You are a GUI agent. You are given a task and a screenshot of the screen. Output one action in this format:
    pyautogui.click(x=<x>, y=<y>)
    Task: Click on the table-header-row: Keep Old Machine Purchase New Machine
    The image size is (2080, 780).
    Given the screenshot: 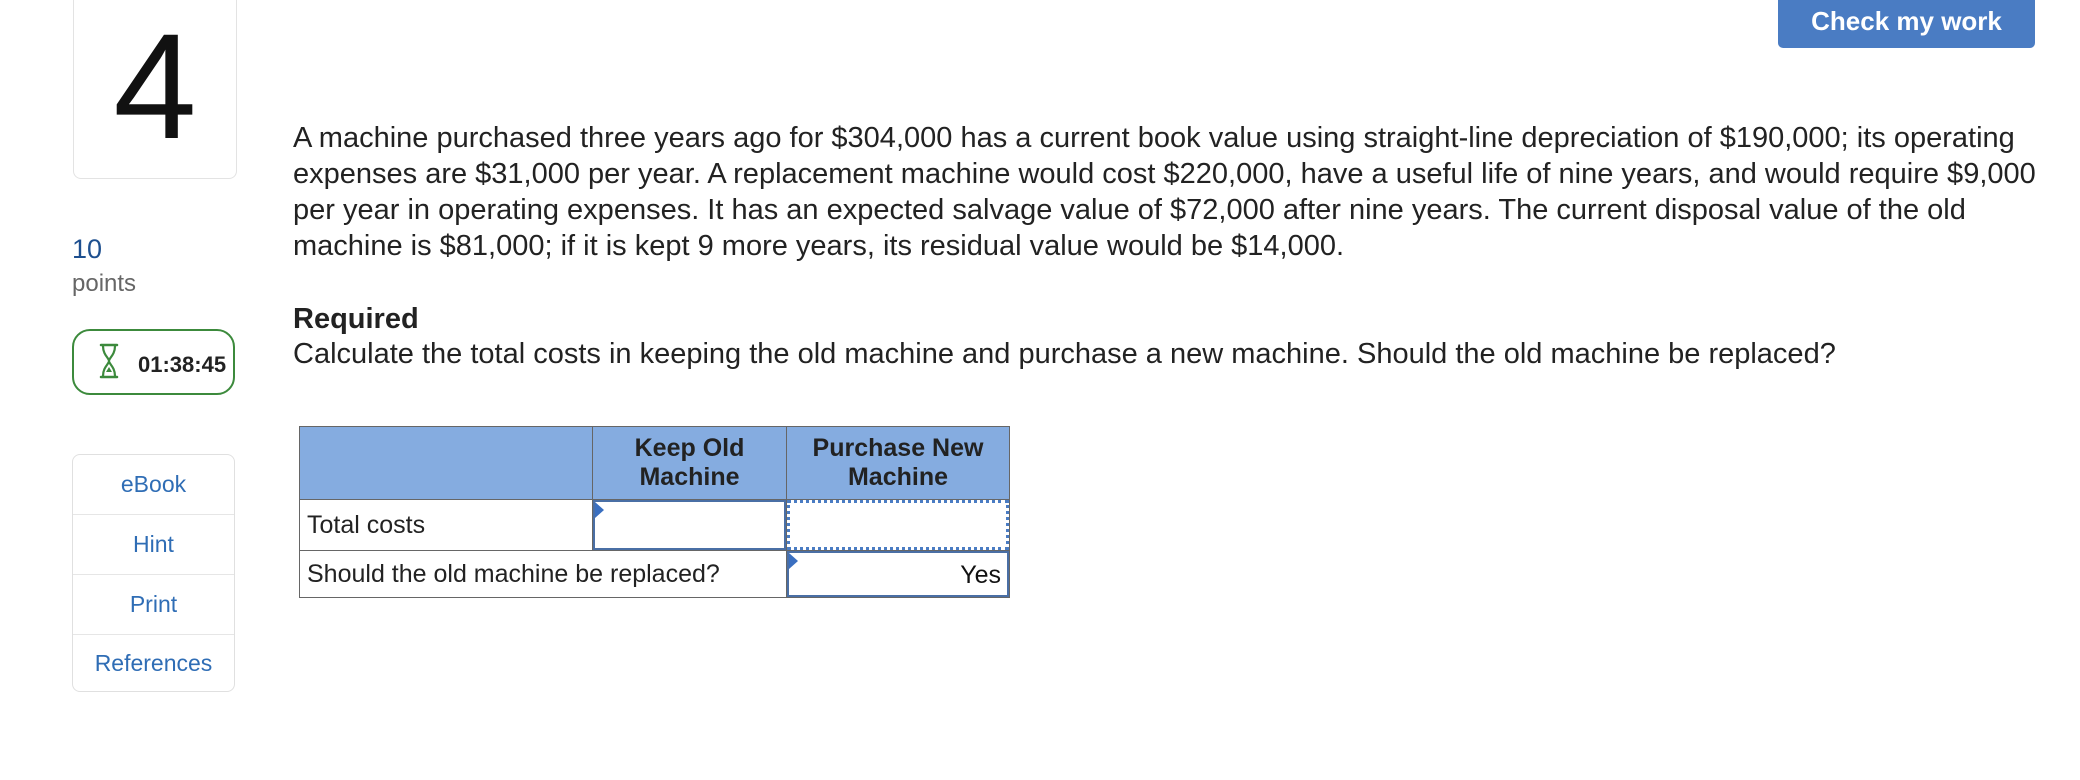 What is the action you would take?
    pyautogui.click(x=654, y=463)
    